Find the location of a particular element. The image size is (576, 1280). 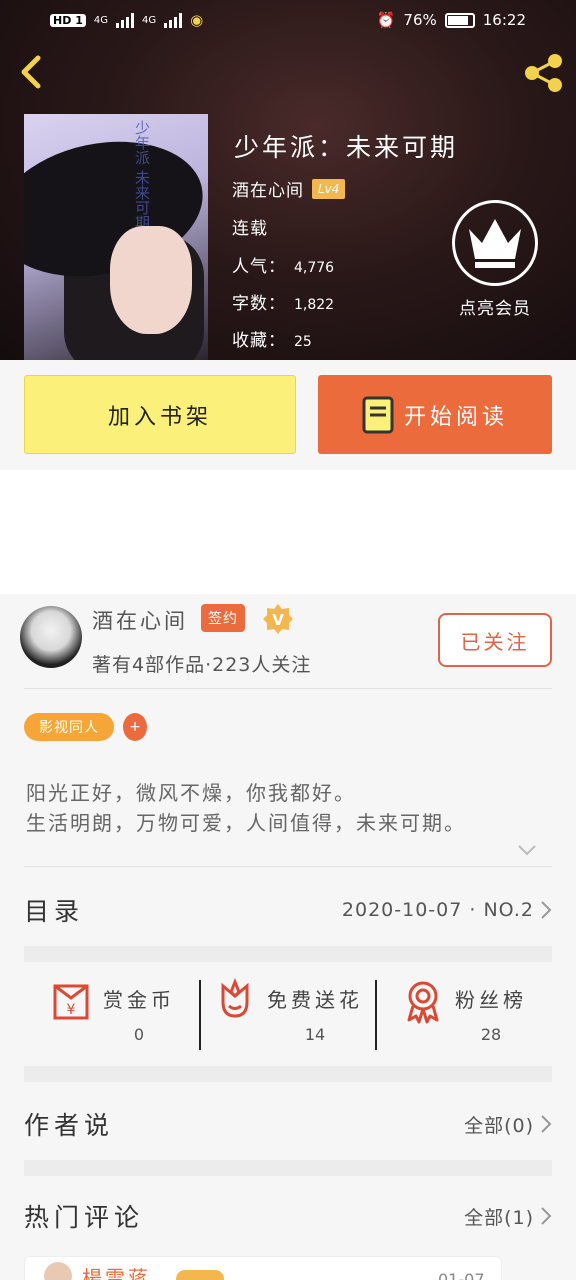

popularity-stat: 人气： 4,776 is located at coordinates (283, 267).